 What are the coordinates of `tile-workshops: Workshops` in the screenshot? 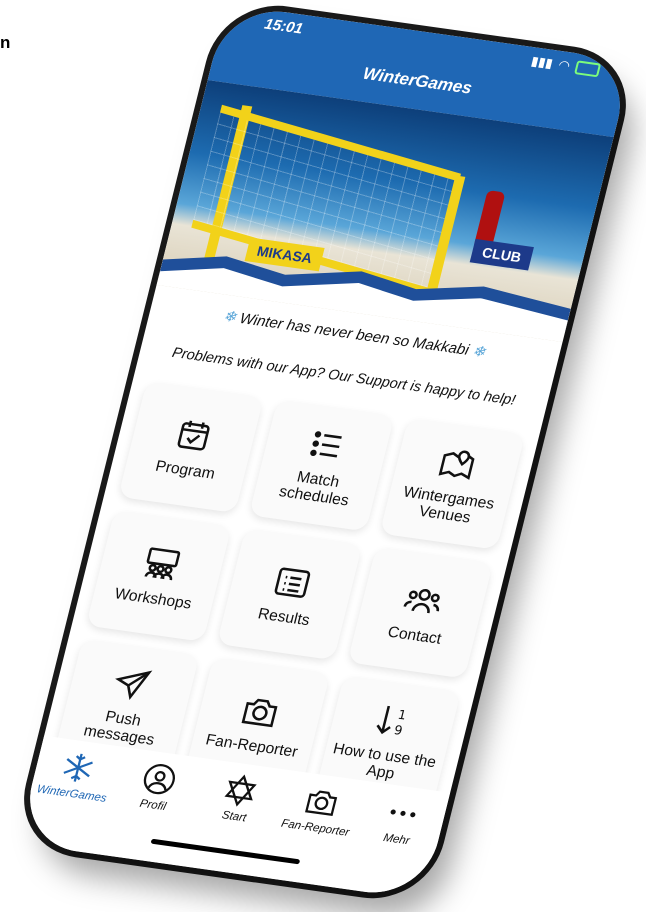 It's located at (158, 576).